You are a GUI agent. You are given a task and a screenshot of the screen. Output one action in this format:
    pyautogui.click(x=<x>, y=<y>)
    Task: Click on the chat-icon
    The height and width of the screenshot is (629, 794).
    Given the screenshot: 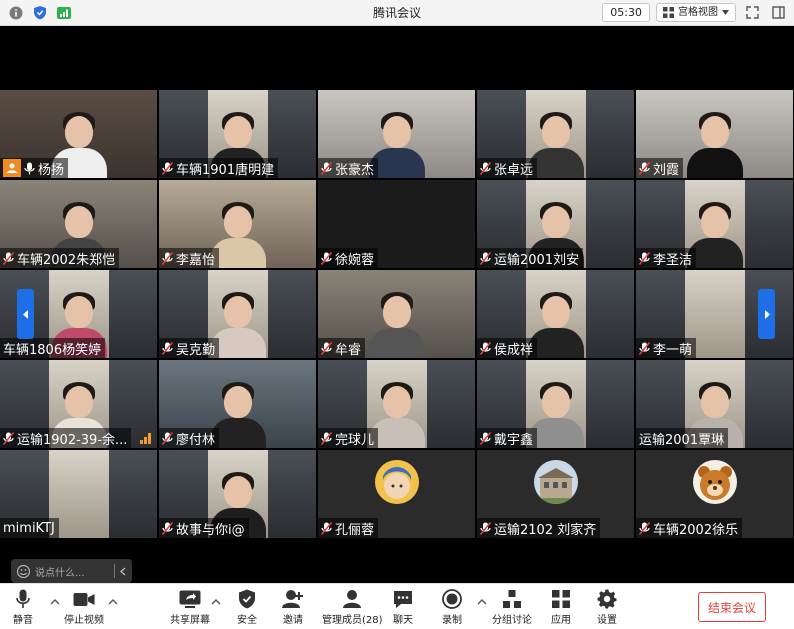 What is the action you would take?
    pyautogui.click(x=403, y=599)
    